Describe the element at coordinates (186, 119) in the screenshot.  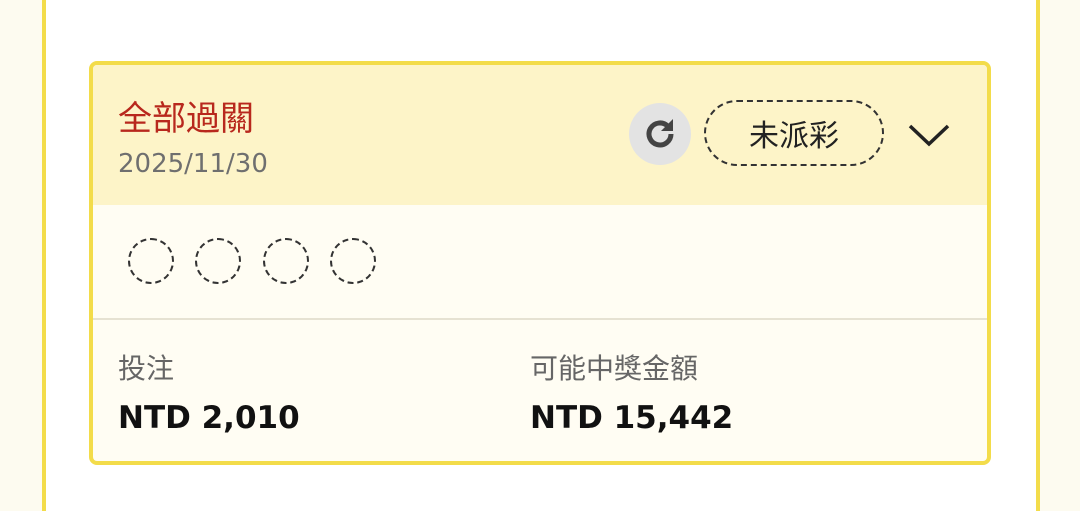
I see `bet-type-title: 全部過關` at that location.